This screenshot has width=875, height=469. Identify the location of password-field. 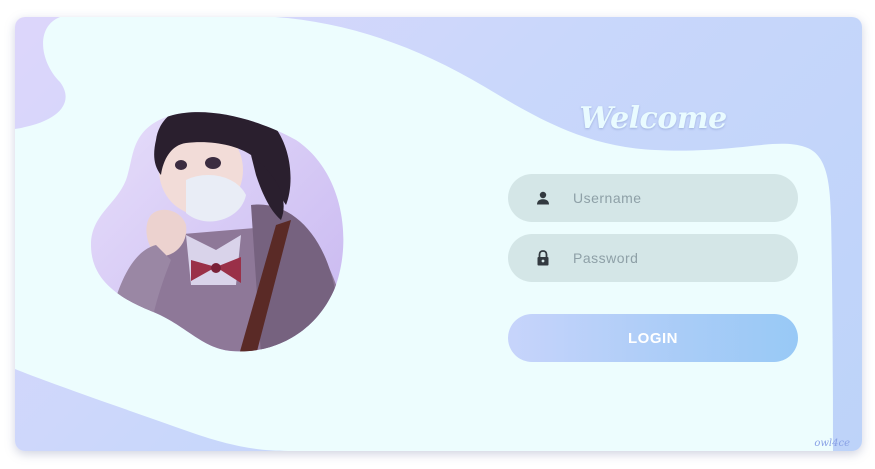
(653, 258).